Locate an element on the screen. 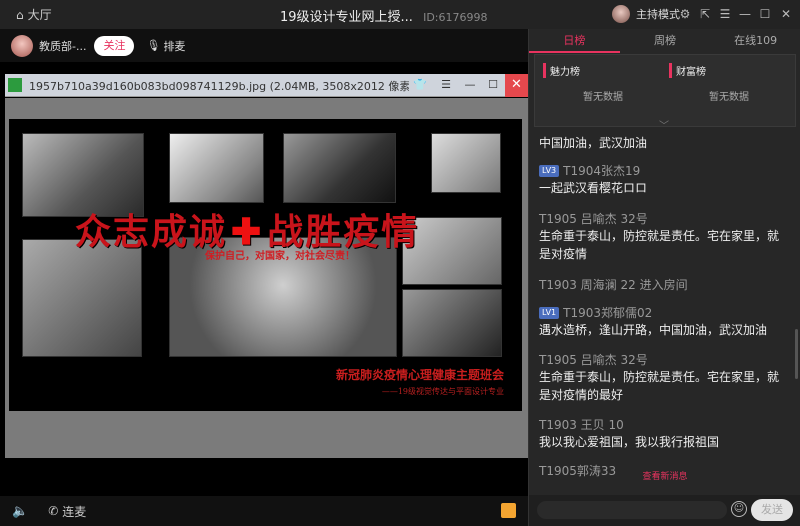  viewer-close-button: ✕ is located at coordinates (516, 85).